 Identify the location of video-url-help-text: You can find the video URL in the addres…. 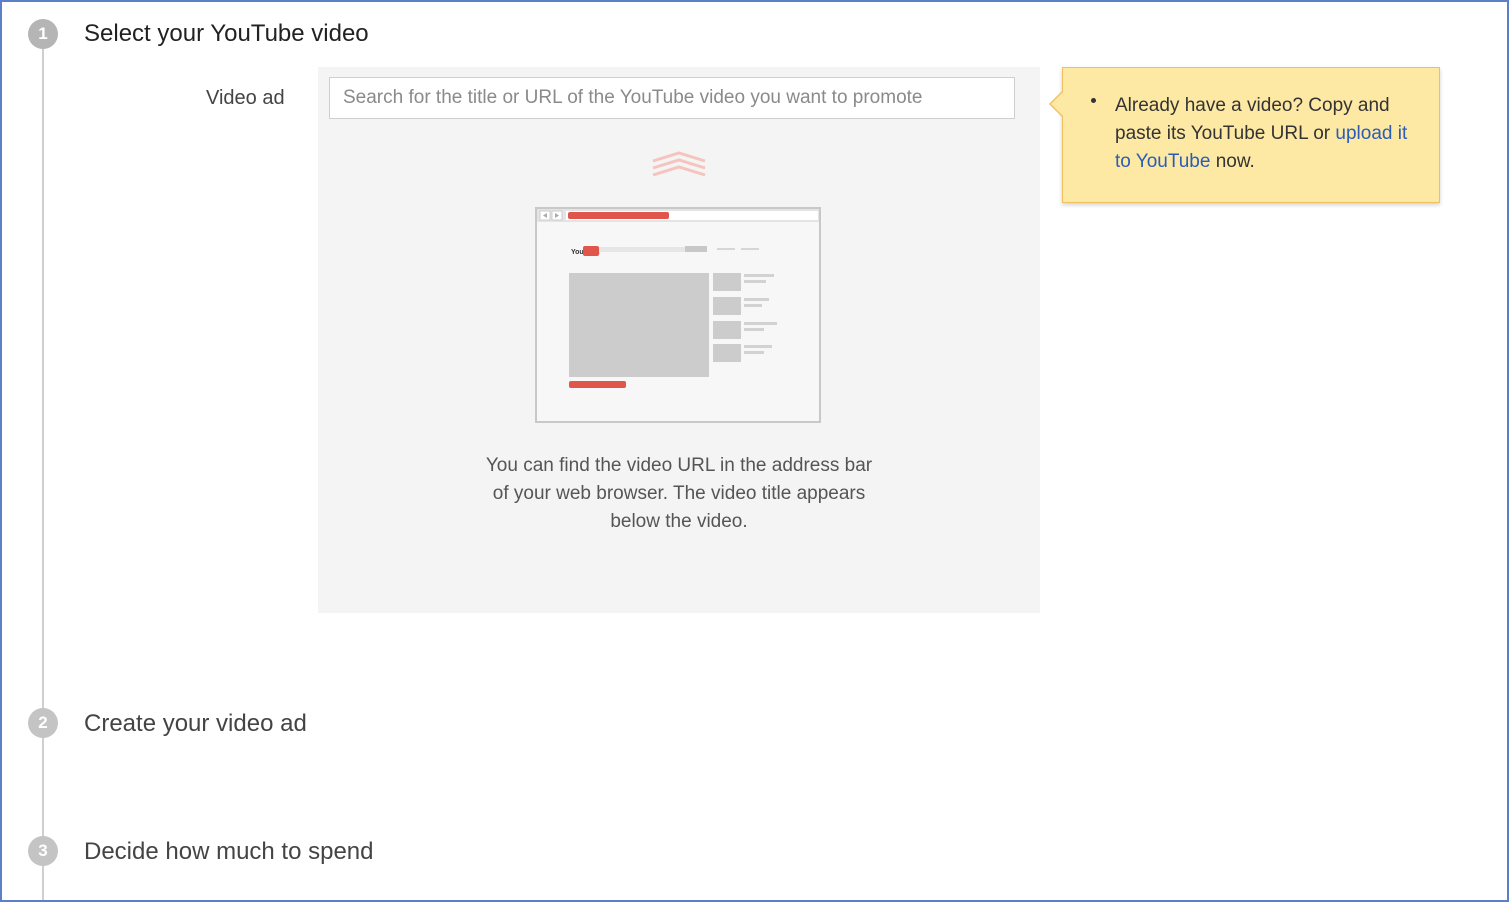
(679, 493).